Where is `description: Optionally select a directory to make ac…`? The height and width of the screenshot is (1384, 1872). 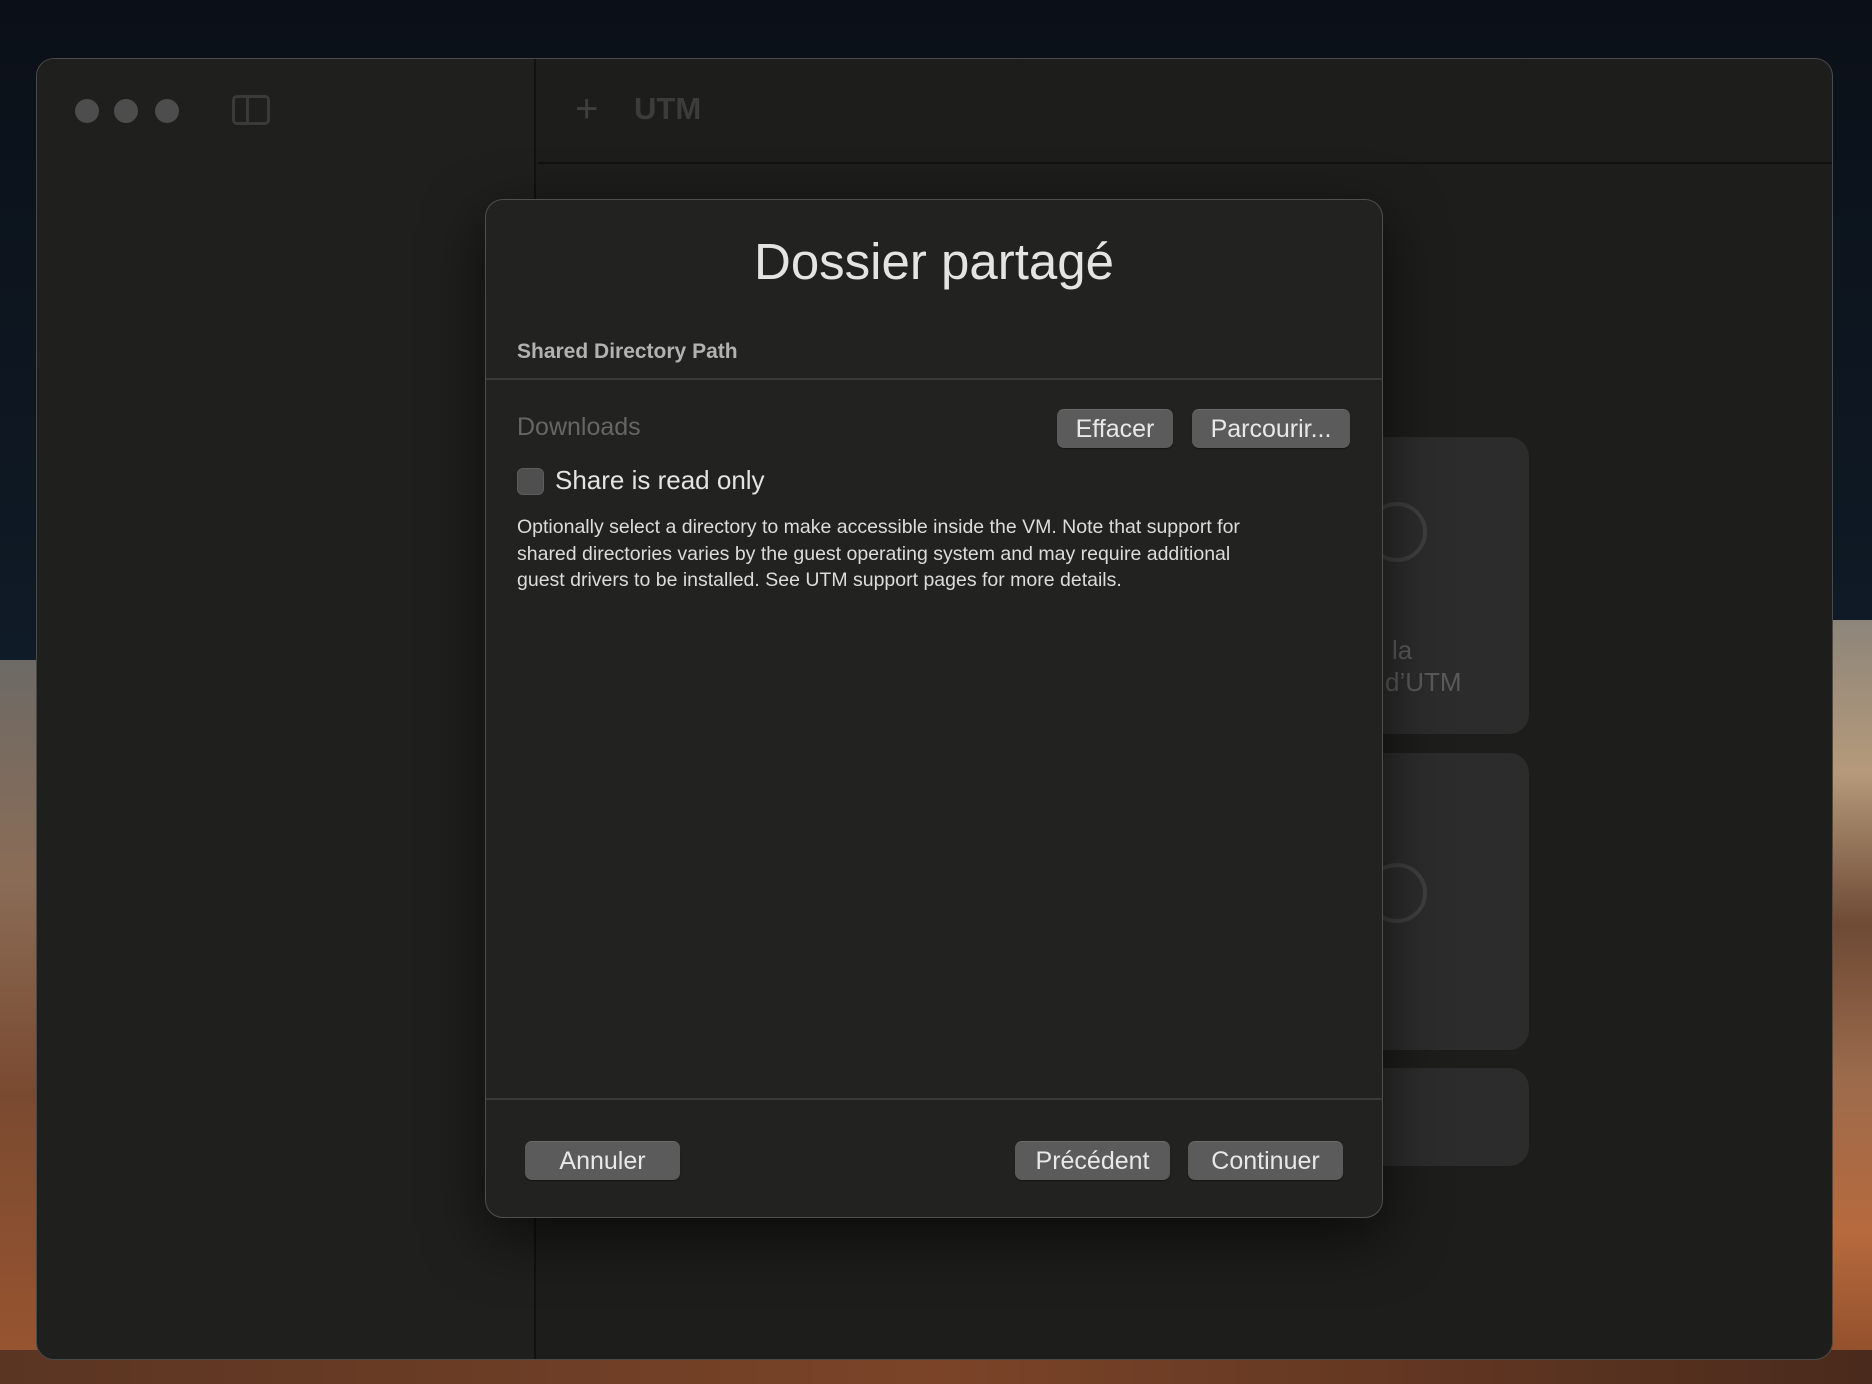
description: Optionally select a directory to make ac… is located at coordinates (878, 554).